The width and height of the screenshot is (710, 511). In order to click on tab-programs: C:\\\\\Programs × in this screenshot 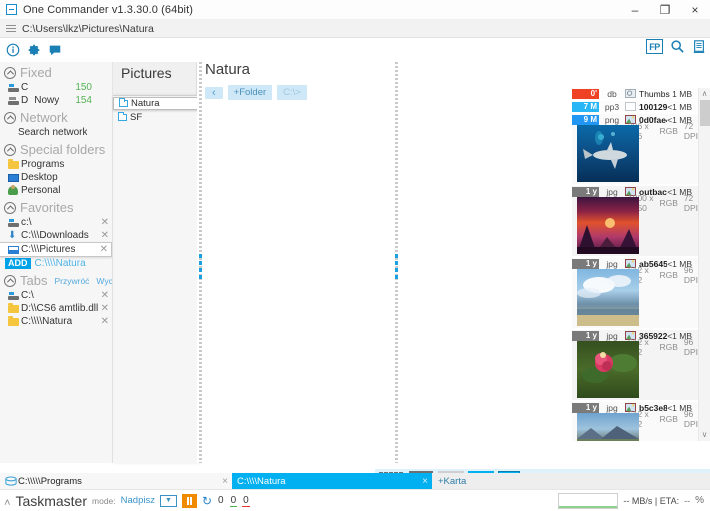, I will do `click(116, 481)`.